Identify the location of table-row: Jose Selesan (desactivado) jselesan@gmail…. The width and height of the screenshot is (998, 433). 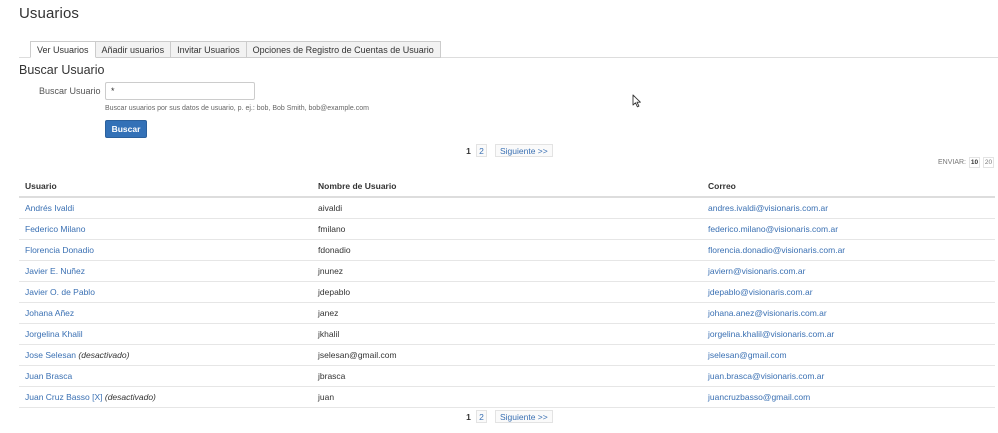
(507, 355).